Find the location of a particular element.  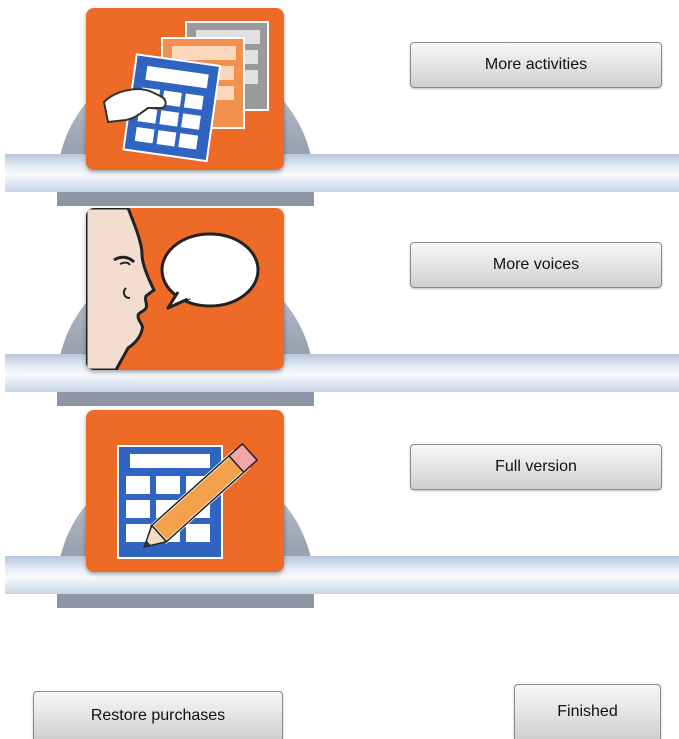

full-version-button: Full version is located at coordinates (536, 467).